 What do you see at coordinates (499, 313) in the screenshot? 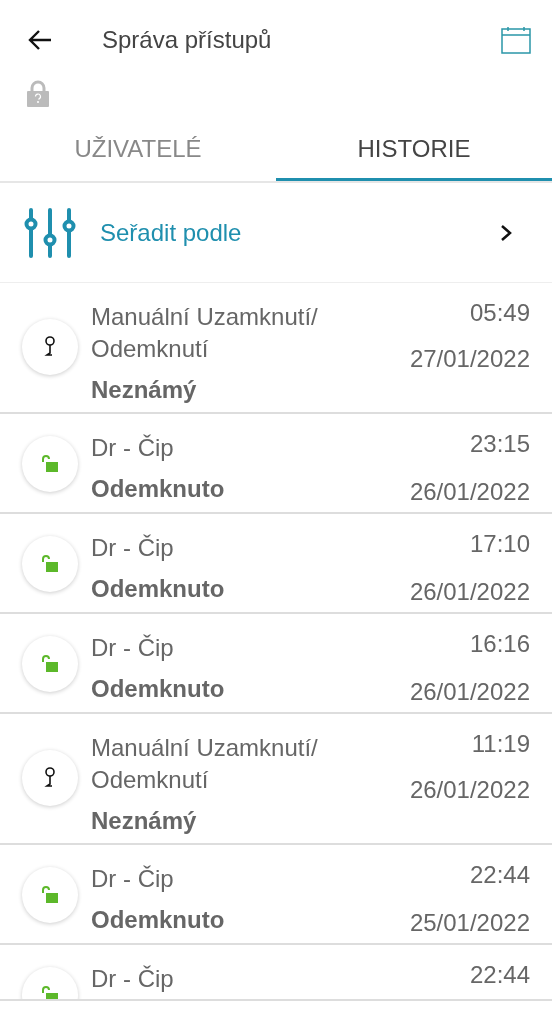
I see `event-time: 05:49` at bounding box center [499, 313].